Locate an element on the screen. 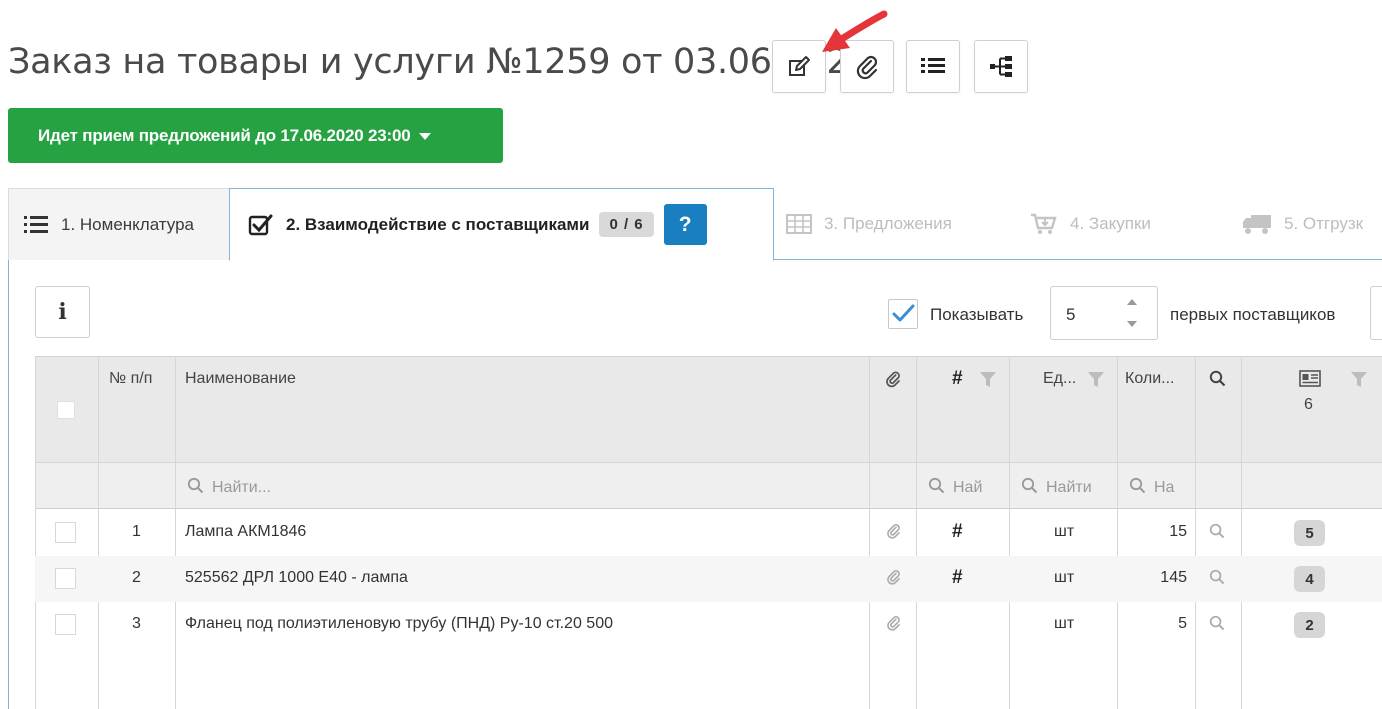  show-label: Показывать is located at coordinates (977, 314).